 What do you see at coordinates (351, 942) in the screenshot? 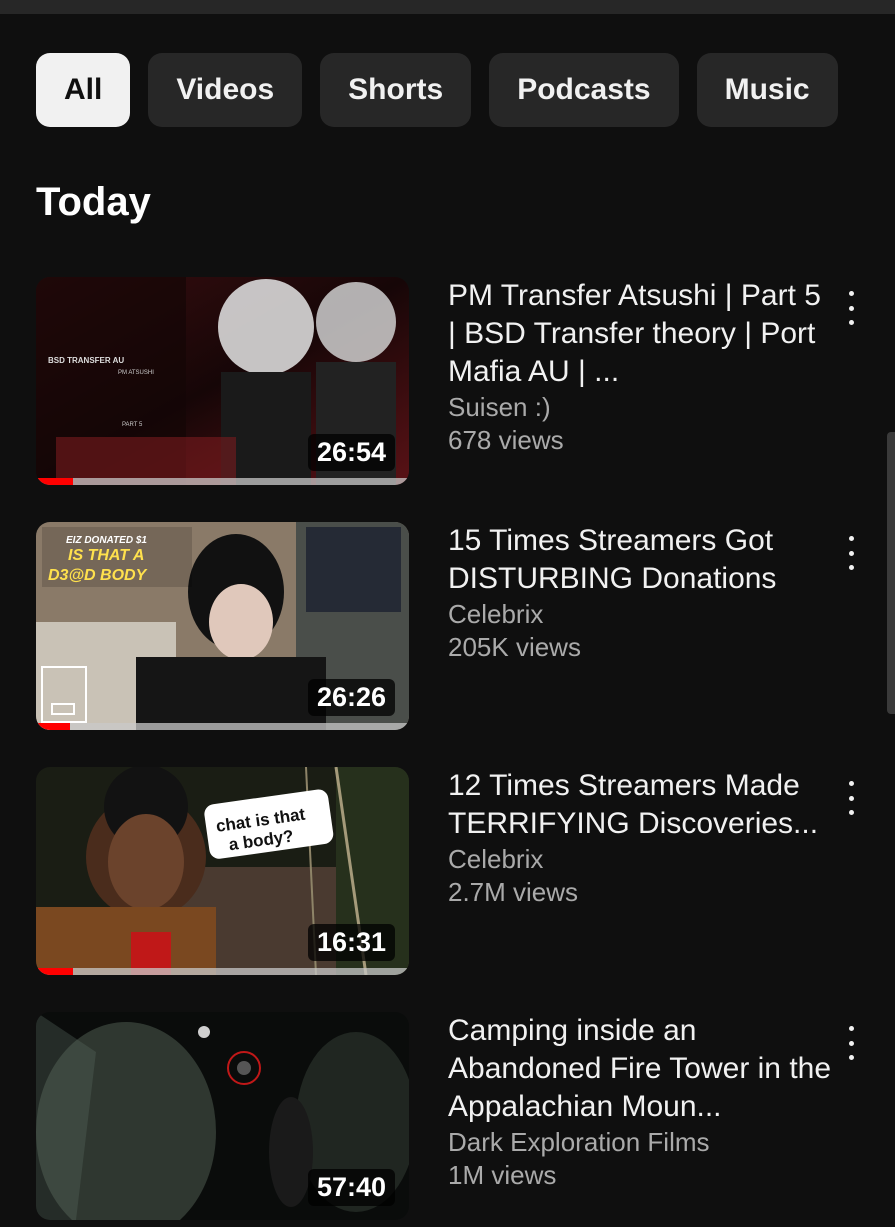
I see `video-duration: 16:31` at bounding box center [351, 942].